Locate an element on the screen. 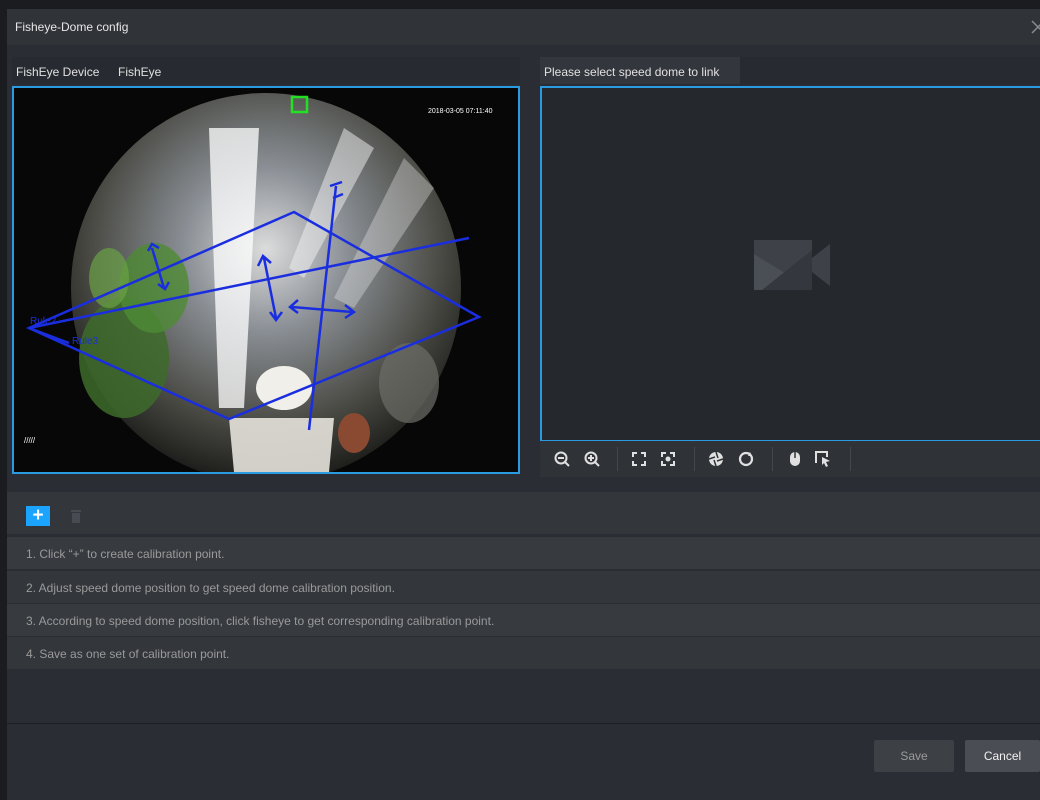 The height and width of the screenshot is (800, 1040). video-timestamp: 2018-03-05 07:11:40 is located at coordinates (460, 111).